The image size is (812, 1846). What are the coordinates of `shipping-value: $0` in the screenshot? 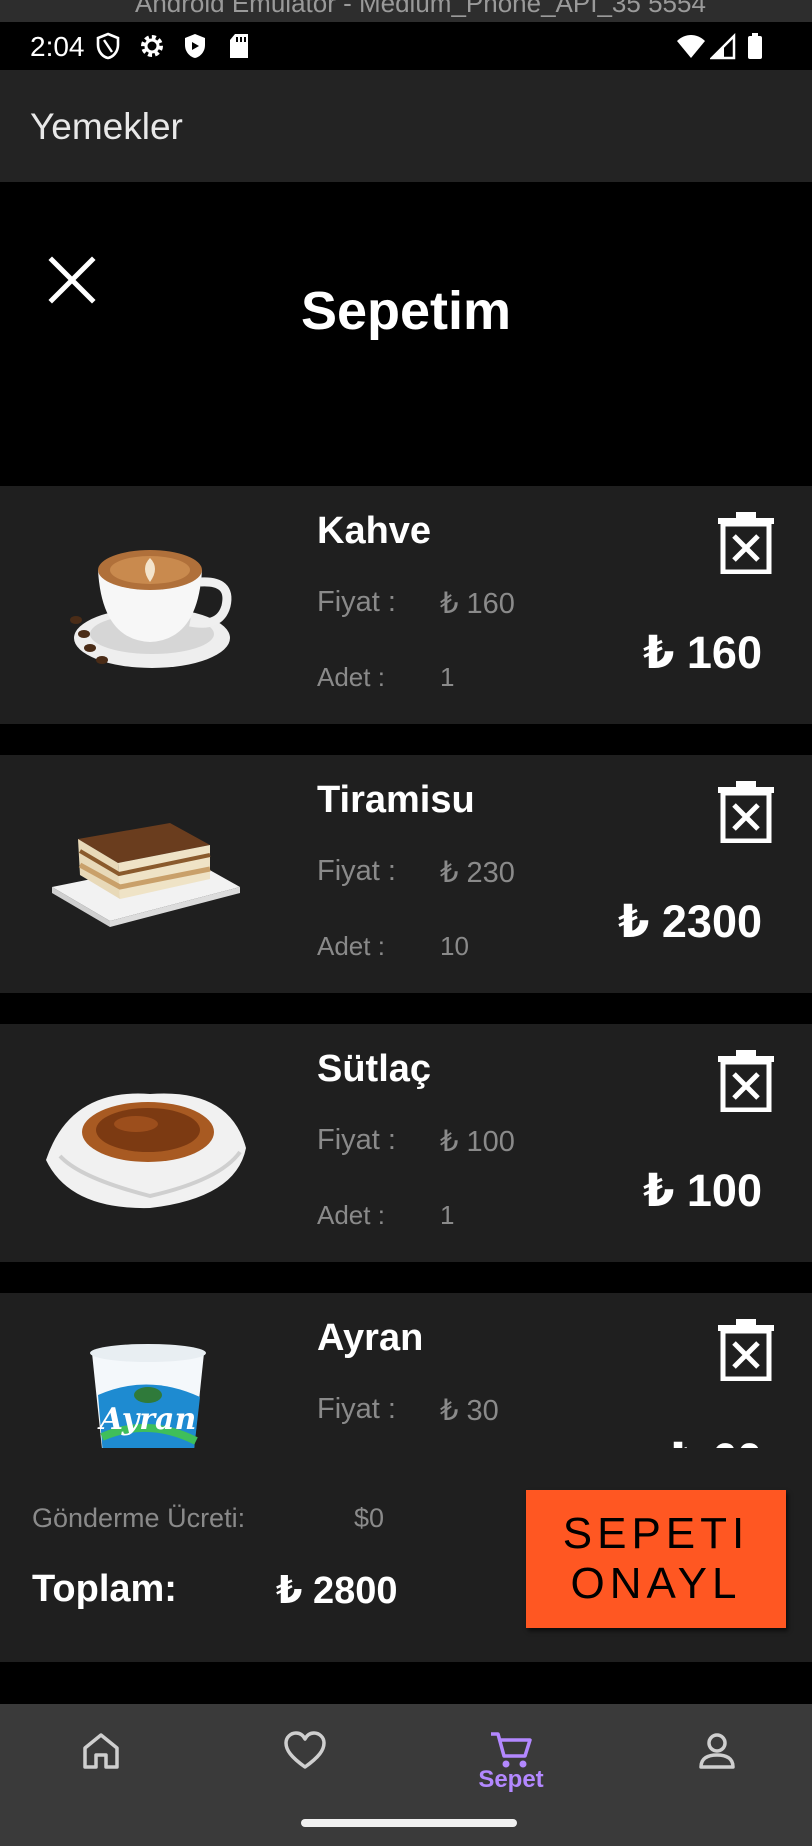 It's located at (369, 1518).